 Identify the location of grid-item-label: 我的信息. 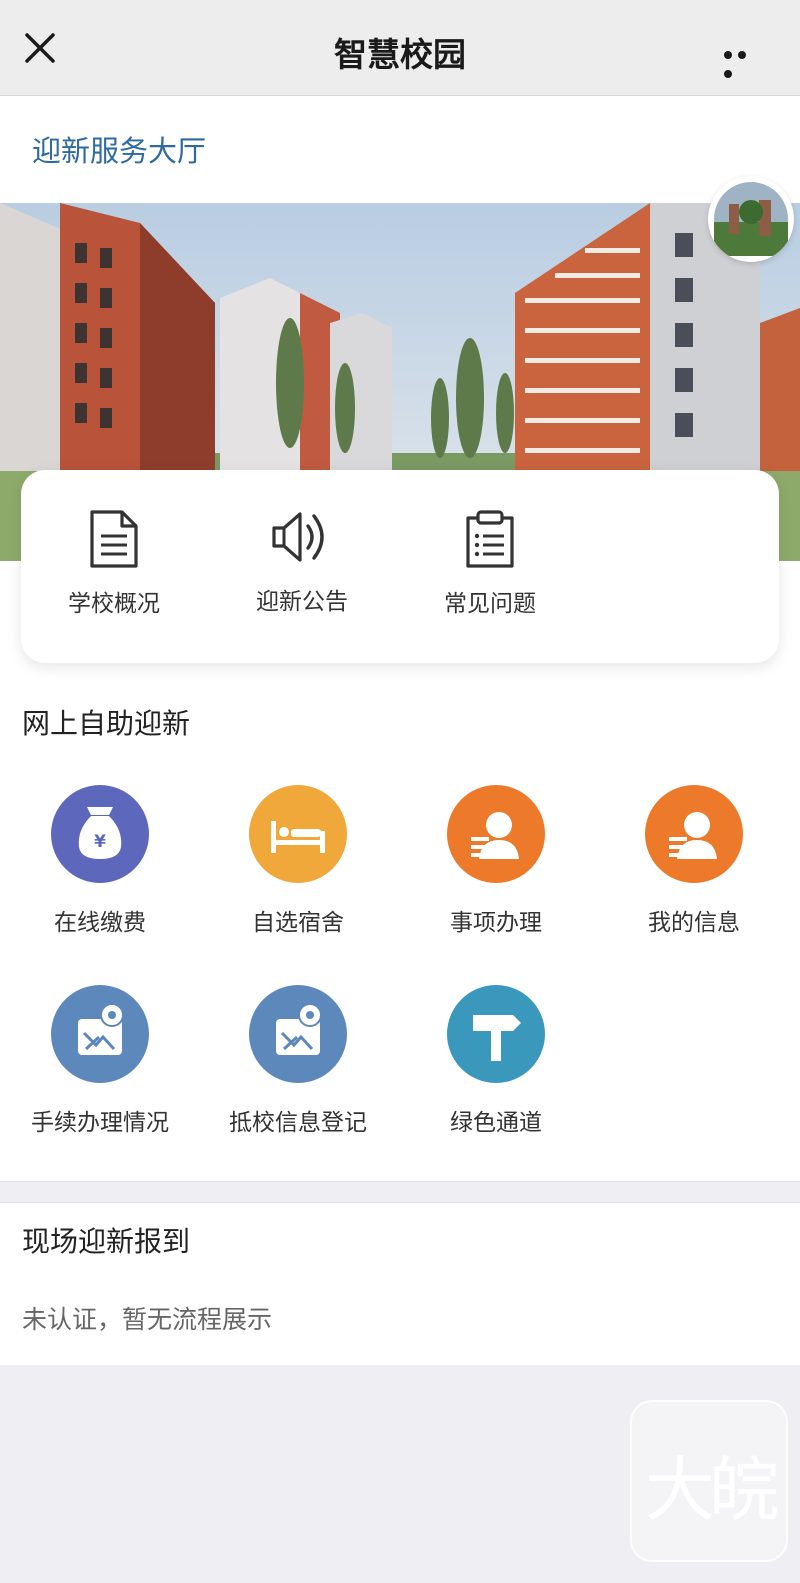
(694, 923).